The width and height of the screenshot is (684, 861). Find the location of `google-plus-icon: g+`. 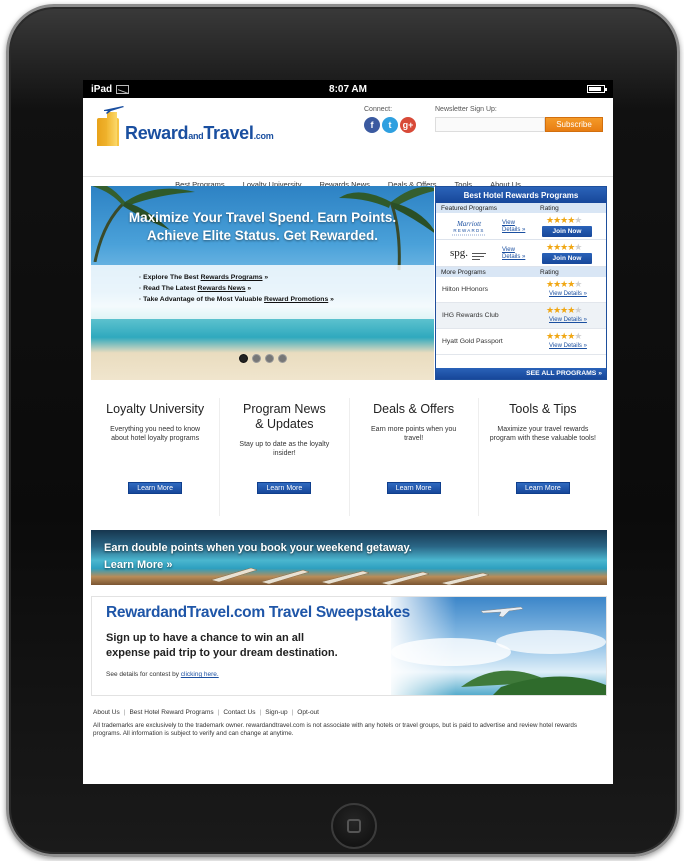

google-plus-icon: g+ is located at coordinates (408, 125).